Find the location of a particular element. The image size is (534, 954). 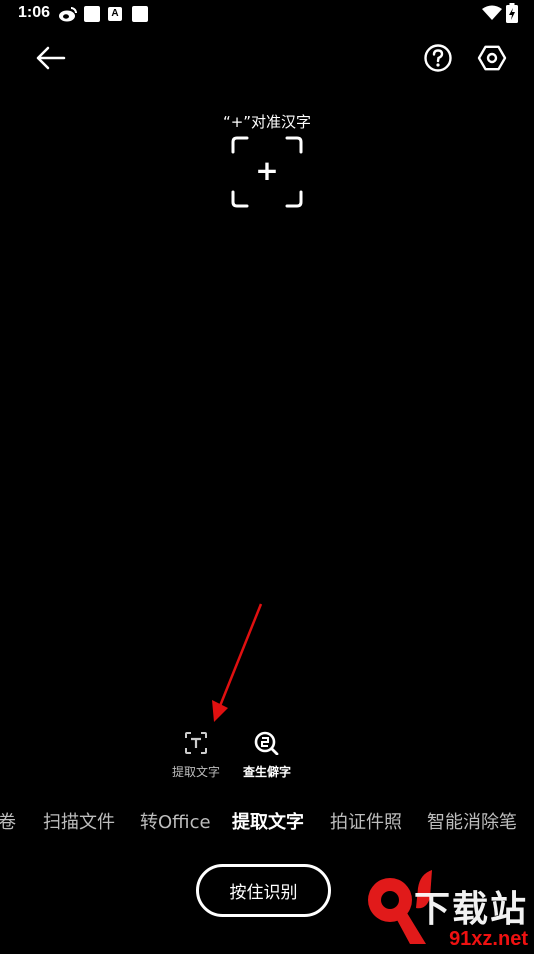

mode-tab: 智能消除笔 is located at coordinates (472, 821).